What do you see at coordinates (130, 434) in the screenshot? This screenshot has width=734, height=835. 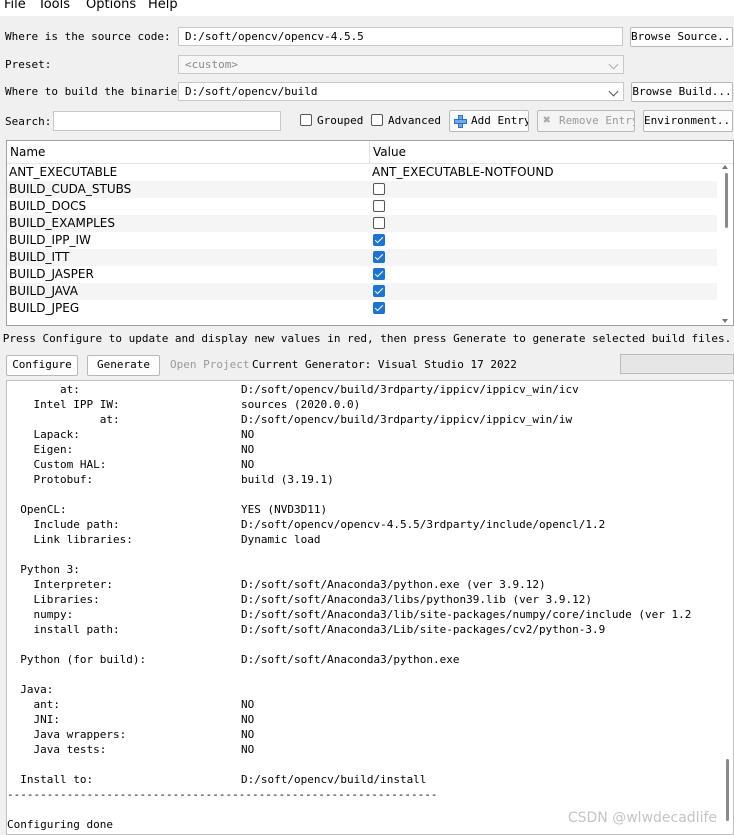 I see `log-line: Lapack: NO` at bounding box center [130, 434].